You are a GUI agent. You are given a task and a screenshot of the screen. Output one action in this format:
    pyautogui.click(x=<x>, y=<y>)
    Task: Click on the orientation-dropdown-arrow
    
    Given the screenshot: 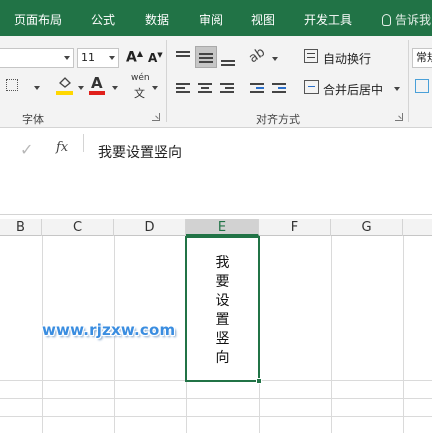 What is the action you would take?
    pyautogui.click(x=275, y=59)
    